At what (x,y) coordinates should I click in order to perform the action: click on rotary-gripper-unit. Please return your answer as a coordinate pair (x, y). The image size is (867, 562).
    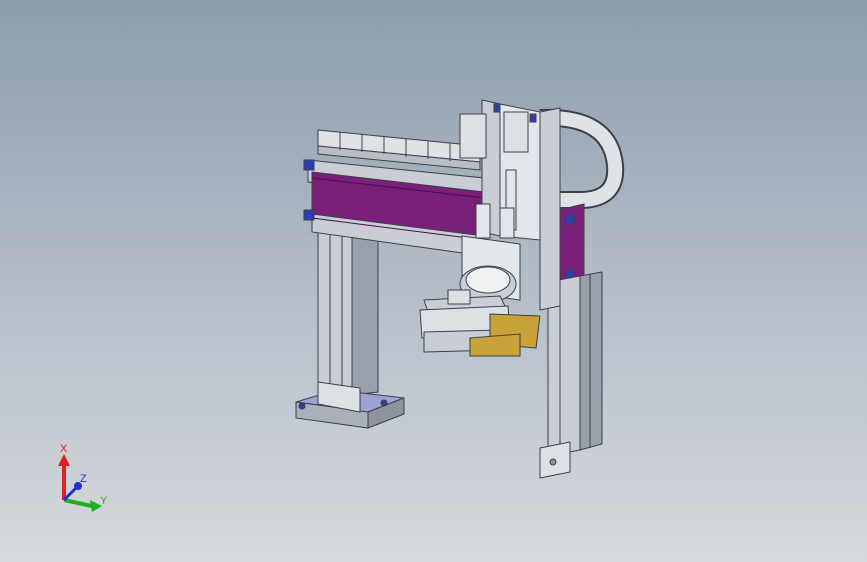
    Looking at the image, I should click on (480, 296).